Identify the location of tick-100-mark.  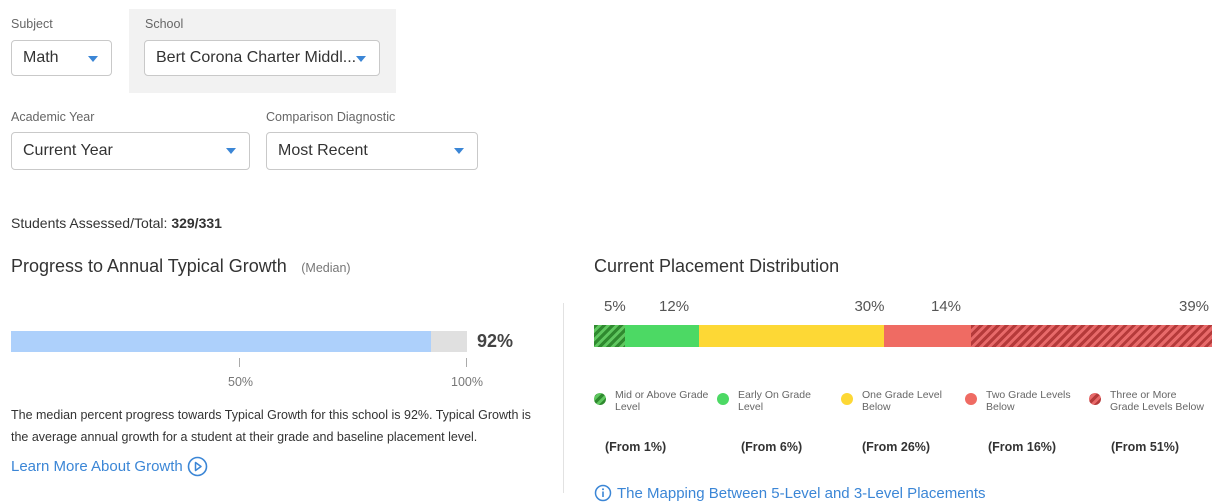
(466, 362).